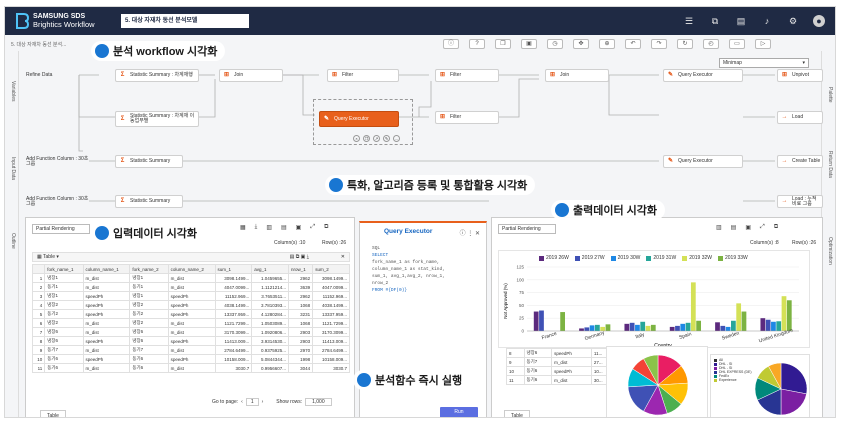 The height and width of the screenshot is (424, 844). I want to click on bell-icon: ♪, so click(767, 21).